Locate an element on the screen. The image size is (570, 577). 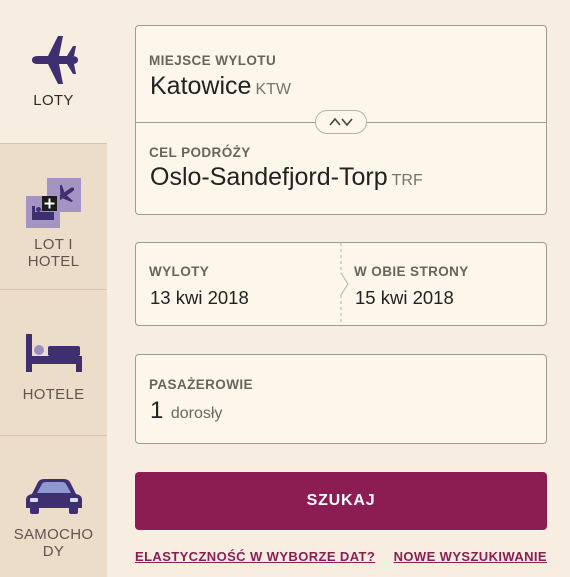
nav-flights-label: LOTY is located at coordinates (53, 100).